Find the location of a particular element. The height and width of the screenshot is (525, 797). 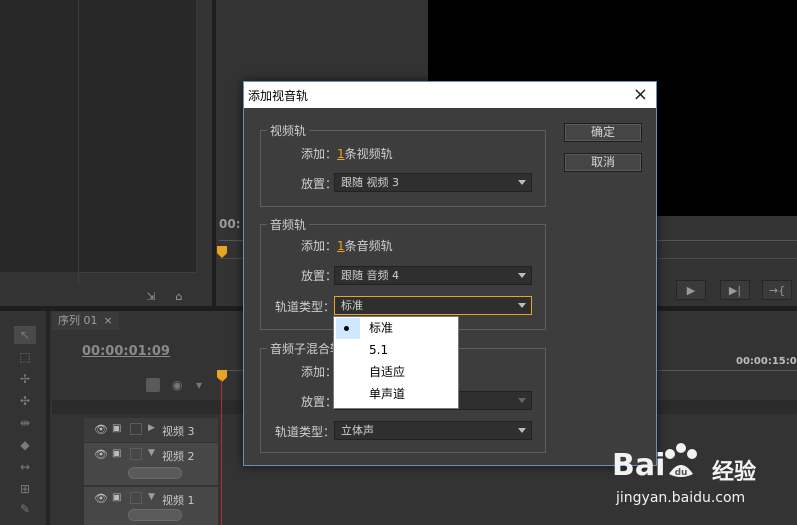

audio-add-row: 添加：1条音频轨 is located at coordinates (347, 245).